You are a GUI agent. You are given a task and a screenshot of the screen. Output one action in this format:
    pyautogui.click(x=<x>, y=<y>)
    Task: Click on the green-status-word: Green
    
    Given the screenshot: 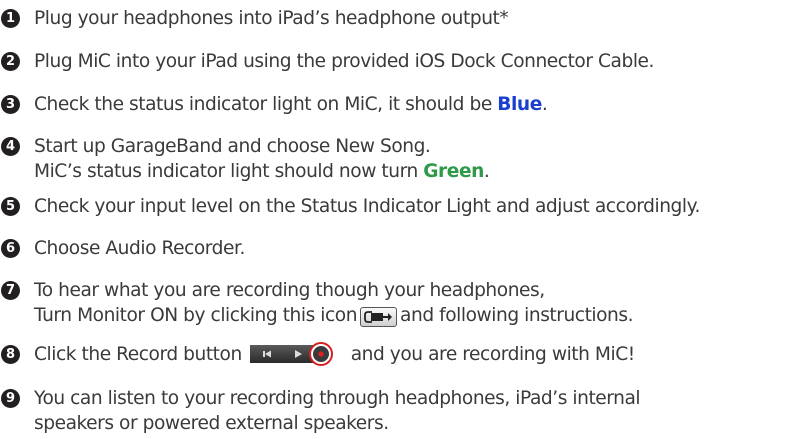 What is the action you would take?
    pyautogui.click(x=453, y=171)
    